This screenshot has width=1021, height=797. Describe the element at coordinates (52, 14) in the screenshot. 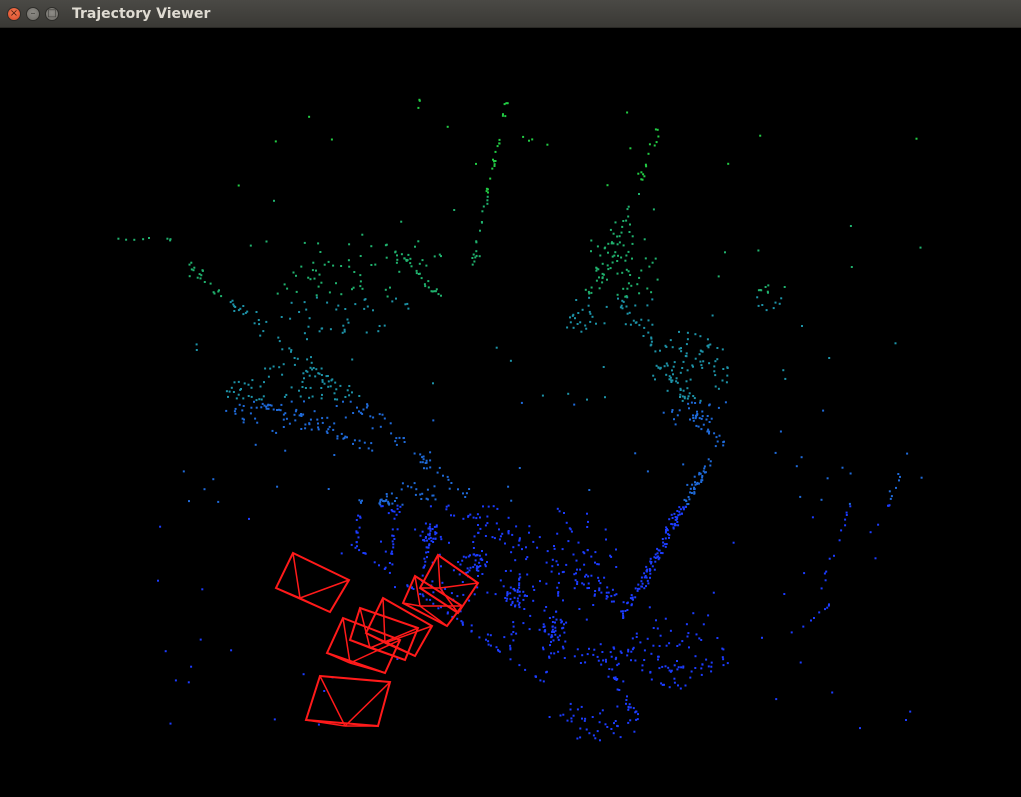

I see `maximize-icon: □` at that location.